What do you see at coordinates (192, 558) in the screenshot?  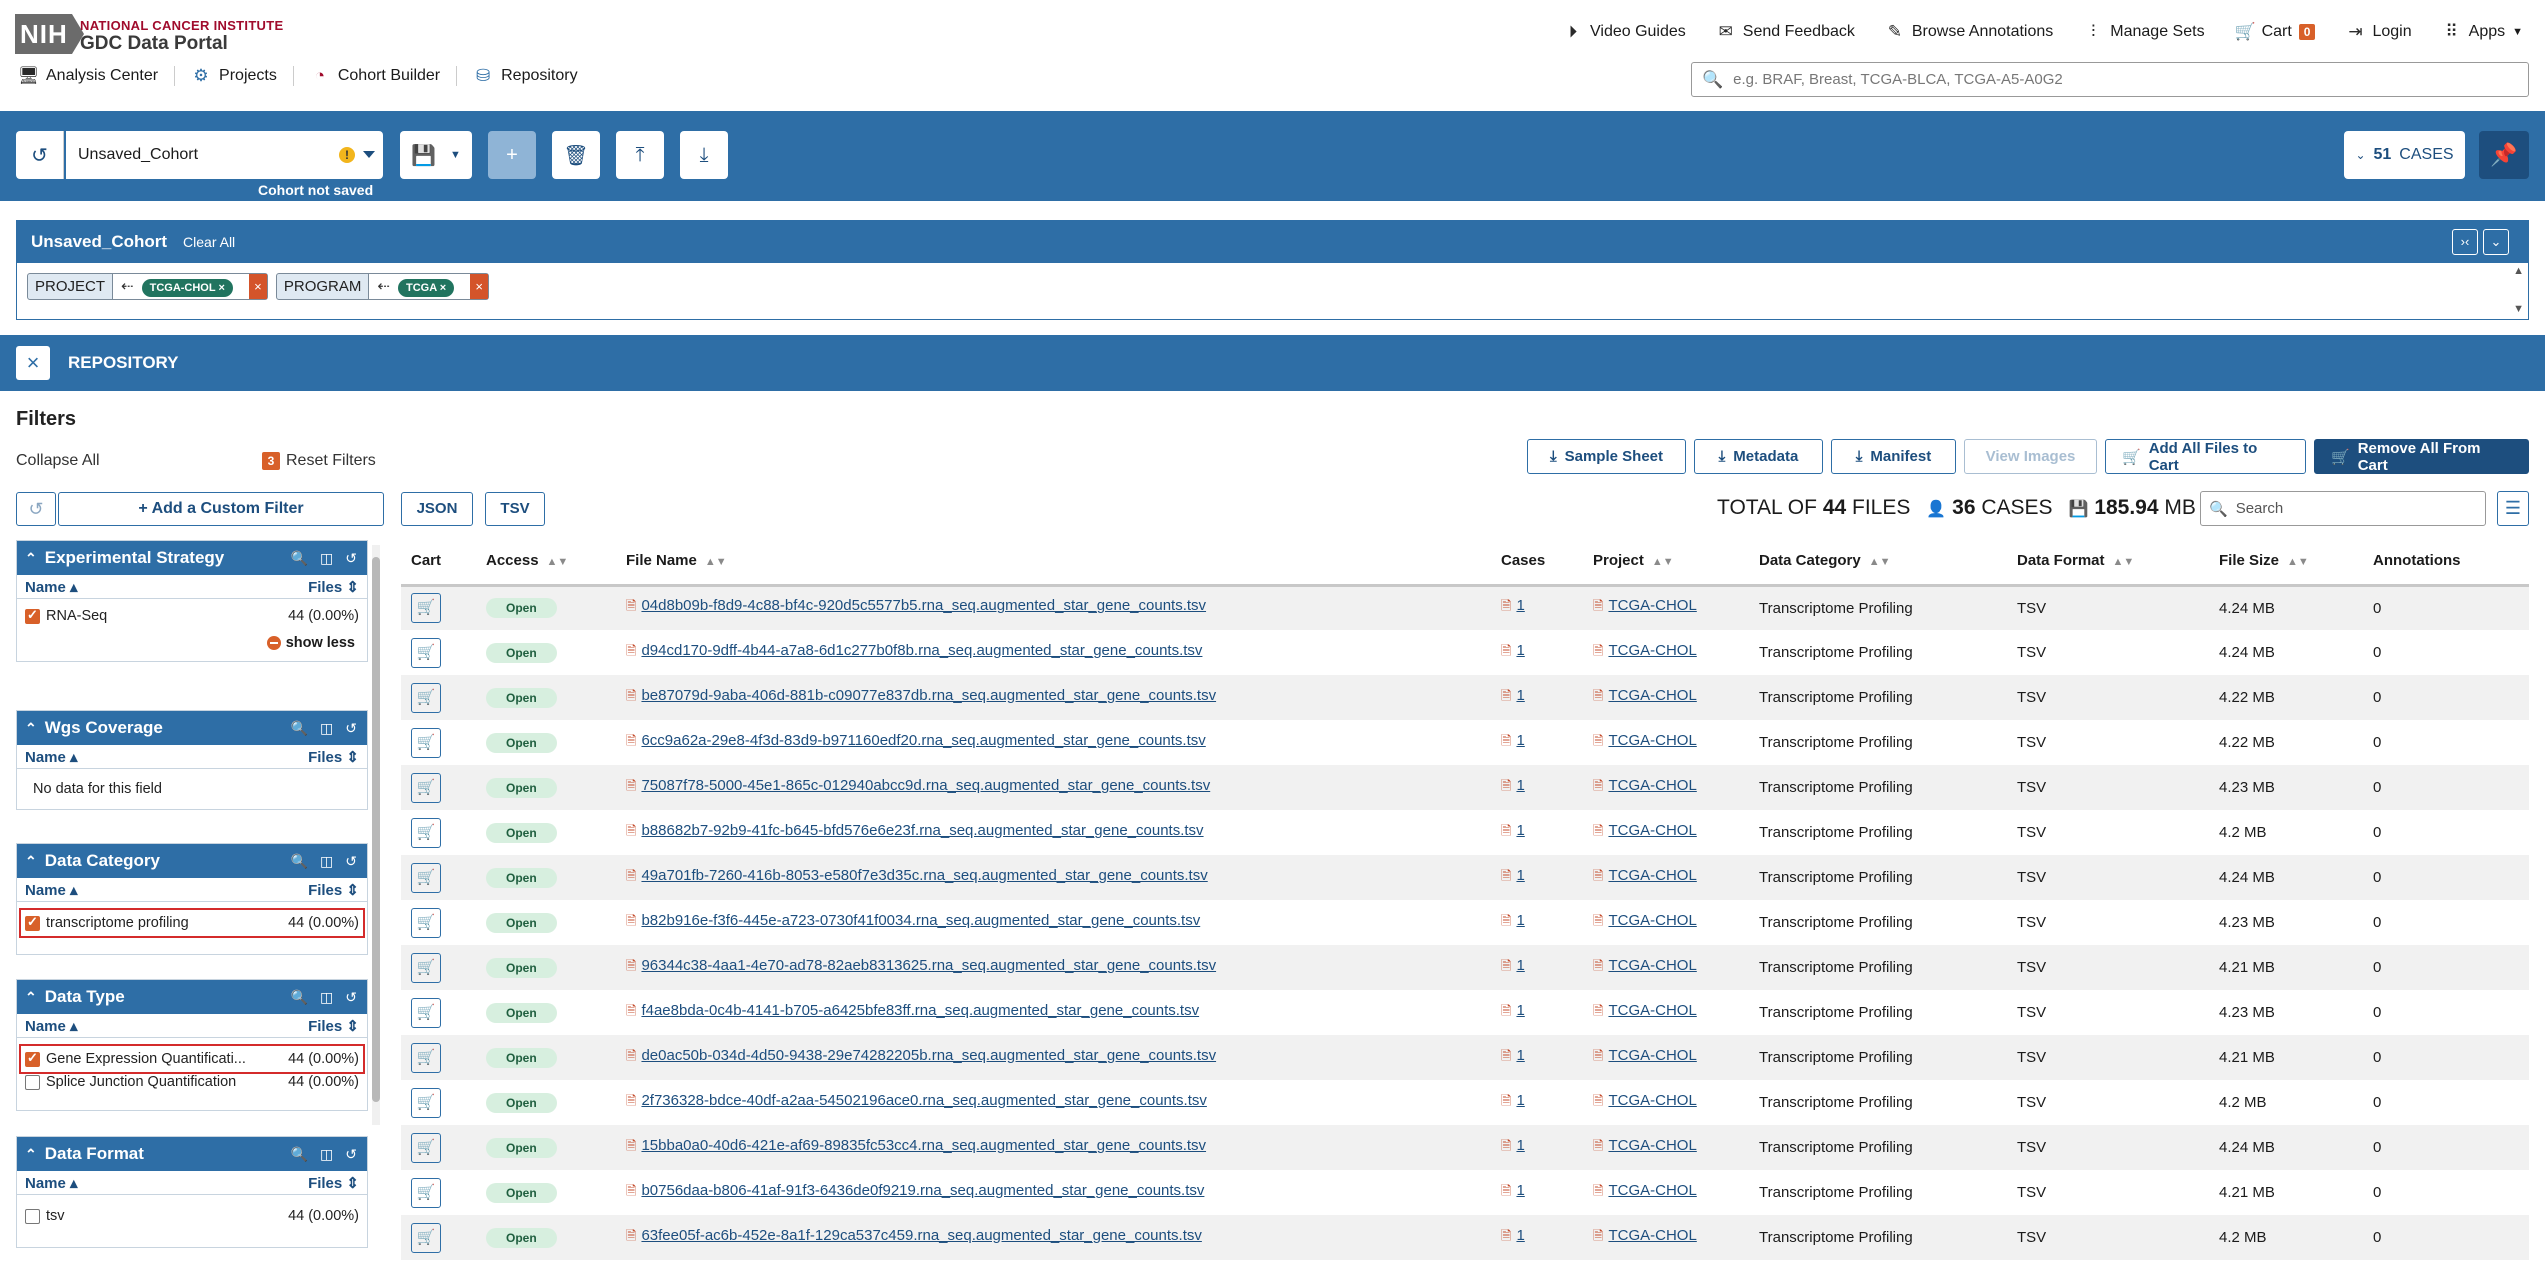 I see `facet-header: ⌃ Experimental Strategy 🔍 ◫ ↺` at bounding box center [192, 558].